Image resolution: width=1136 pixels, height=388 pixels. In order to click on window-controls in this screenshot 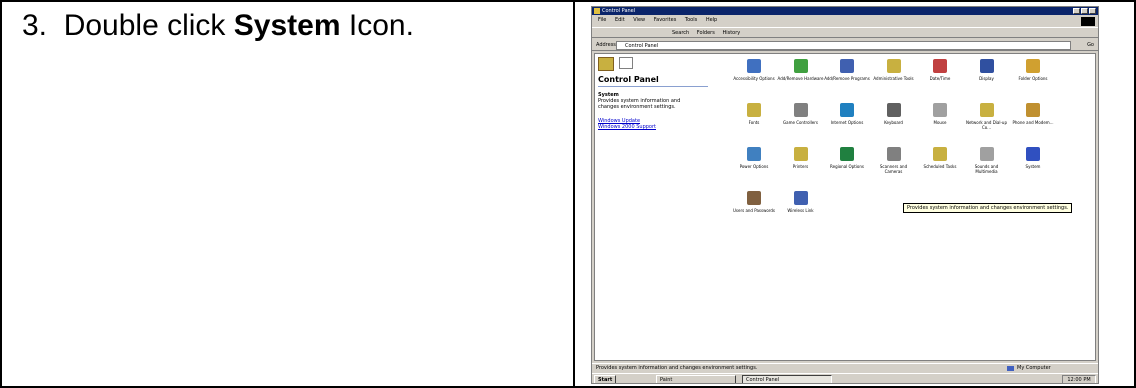, I will do `click(1084, 11)`.